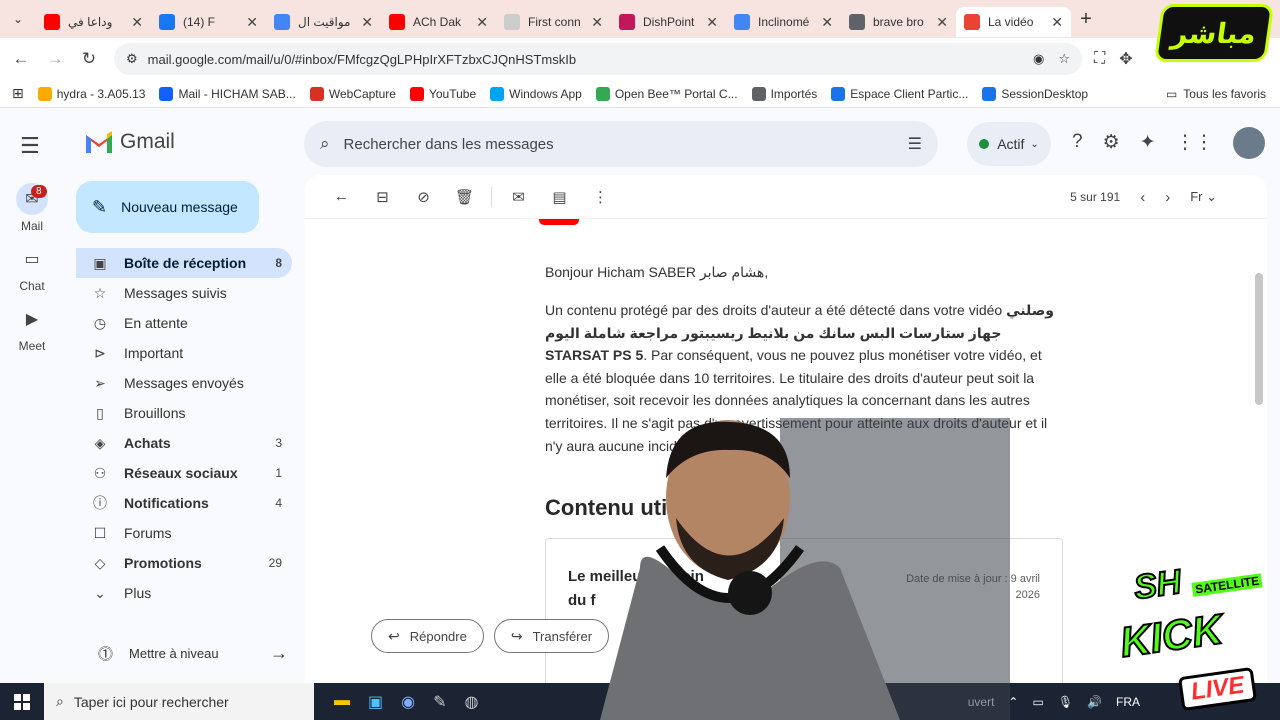 The height and width of the screenshot is (720, 1280). I want to click on compose-button: ✎ Nouveau message, so click(167, 207).